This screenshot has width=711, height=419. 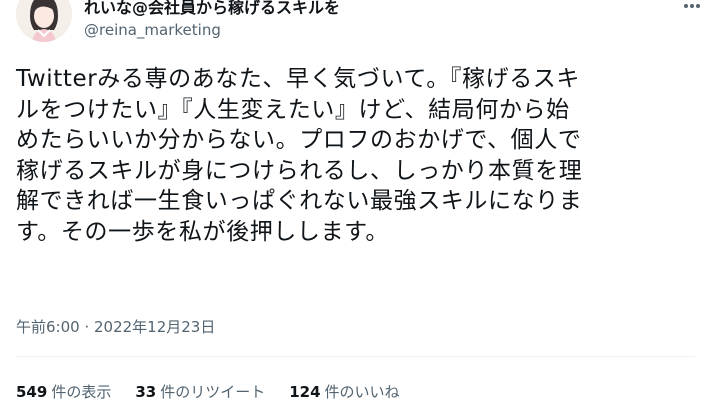 I want to click on retweets-label: 件のリツイート, so click(x=213, y=392).